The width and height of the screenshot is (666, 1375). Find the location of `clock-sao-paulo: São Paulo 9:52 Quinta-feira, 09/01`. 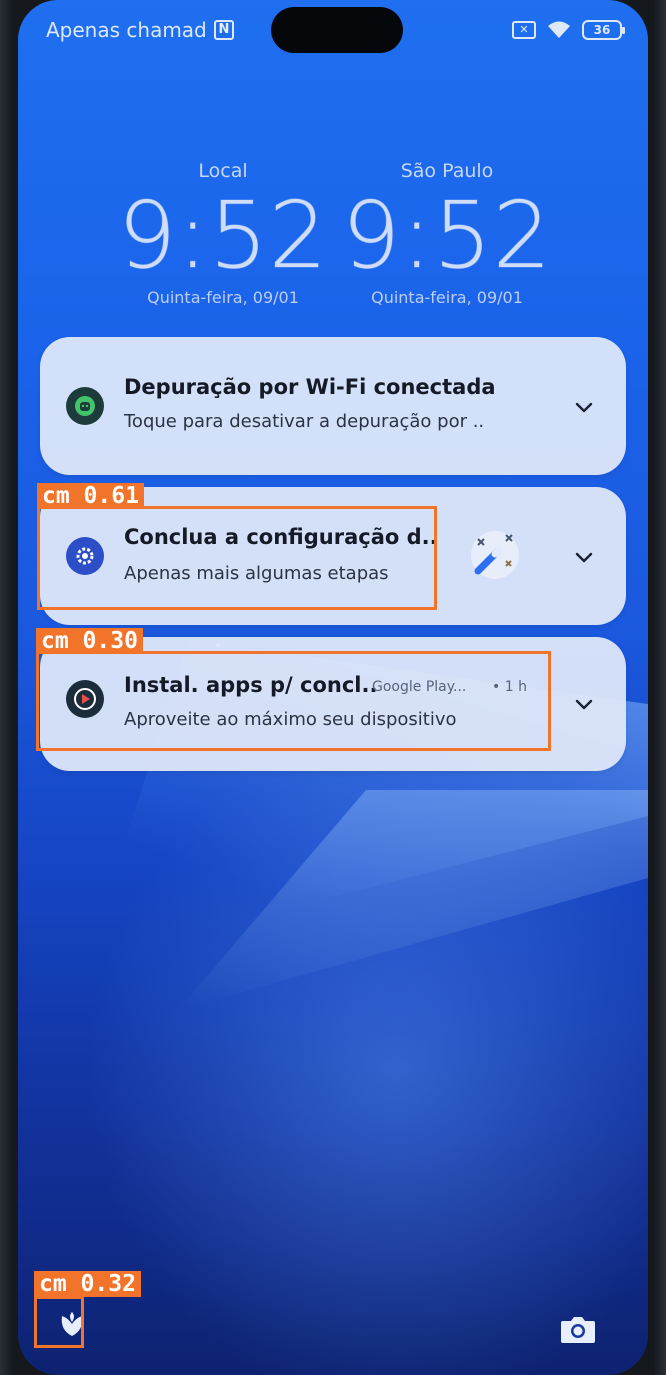

clock-sao-paulo: São Paulo 9:52 Quinta-feira, 09/01 is located at coordinates (447, 233).